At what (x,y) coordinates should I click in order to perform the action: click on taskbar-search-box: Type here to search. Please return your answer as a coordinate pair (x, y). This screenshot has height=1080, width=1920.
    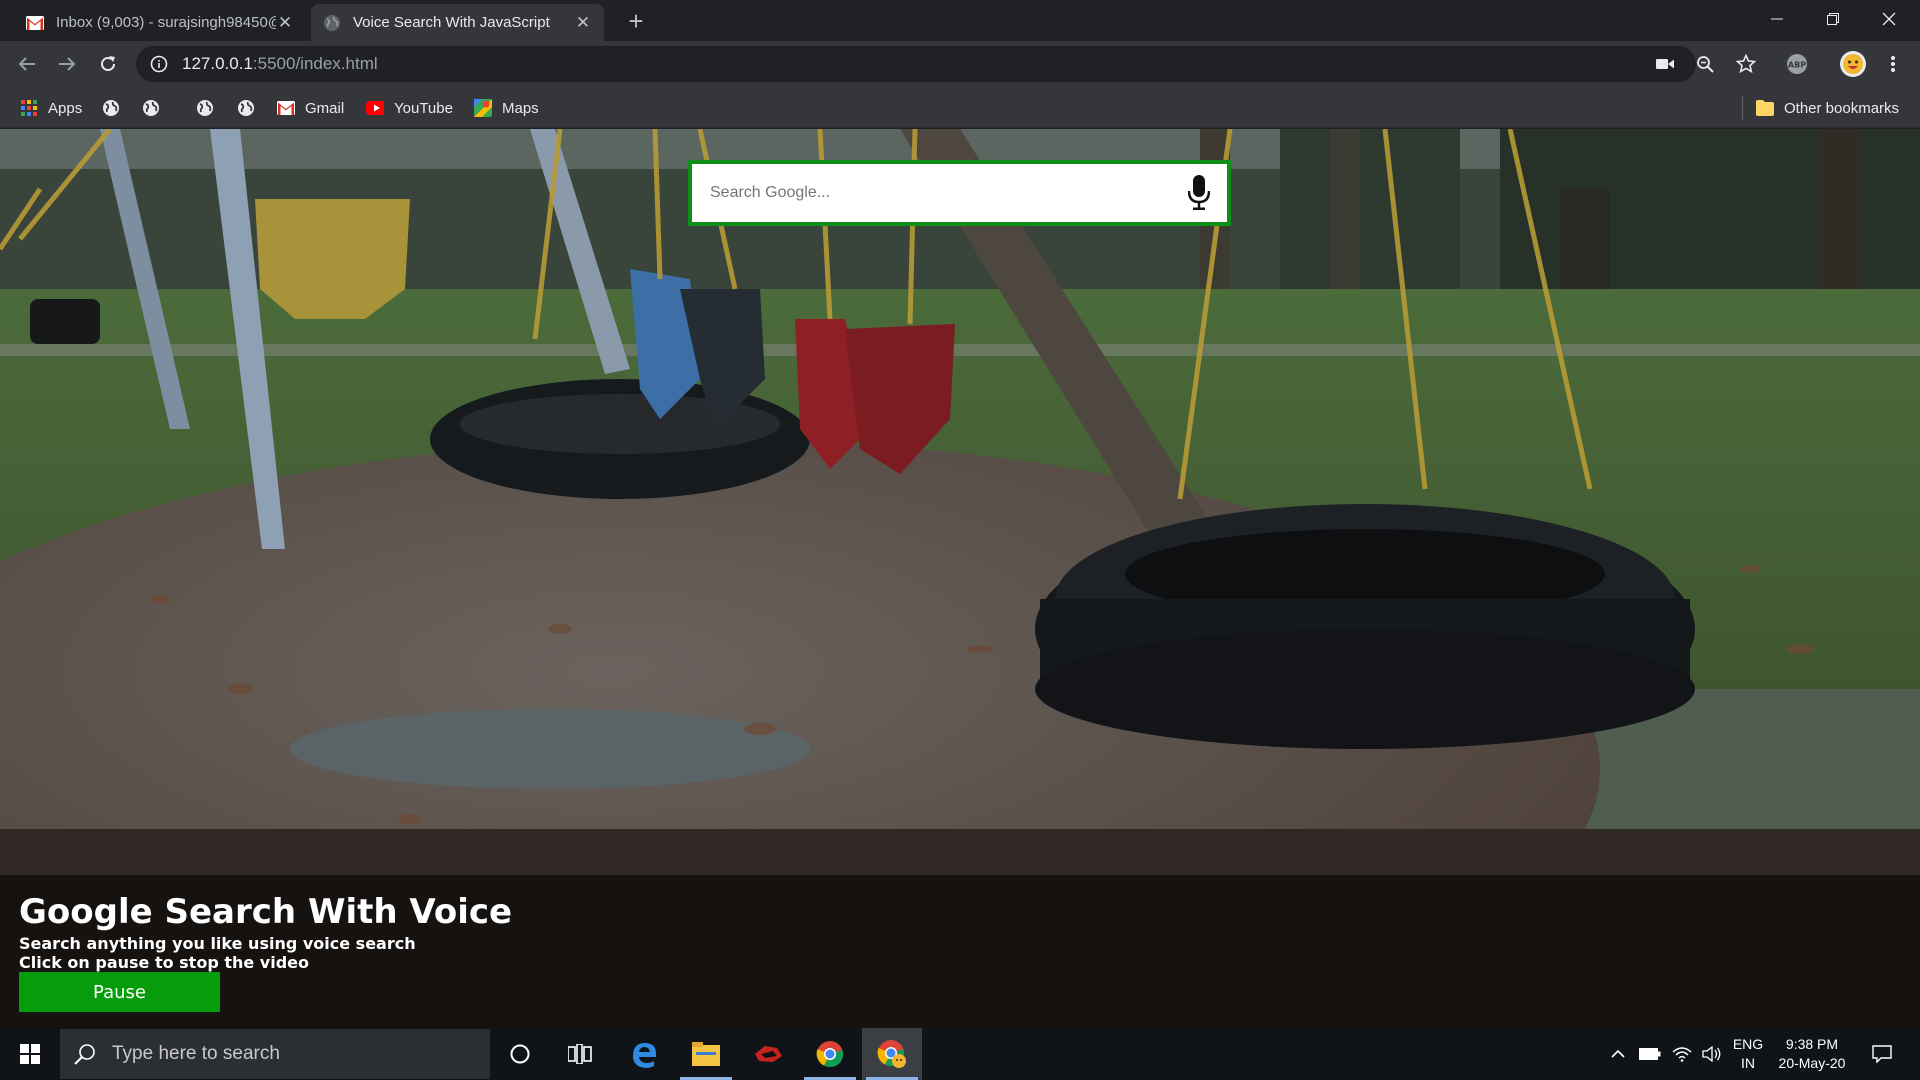
    Looking at the image, I should click on (275, 1054).